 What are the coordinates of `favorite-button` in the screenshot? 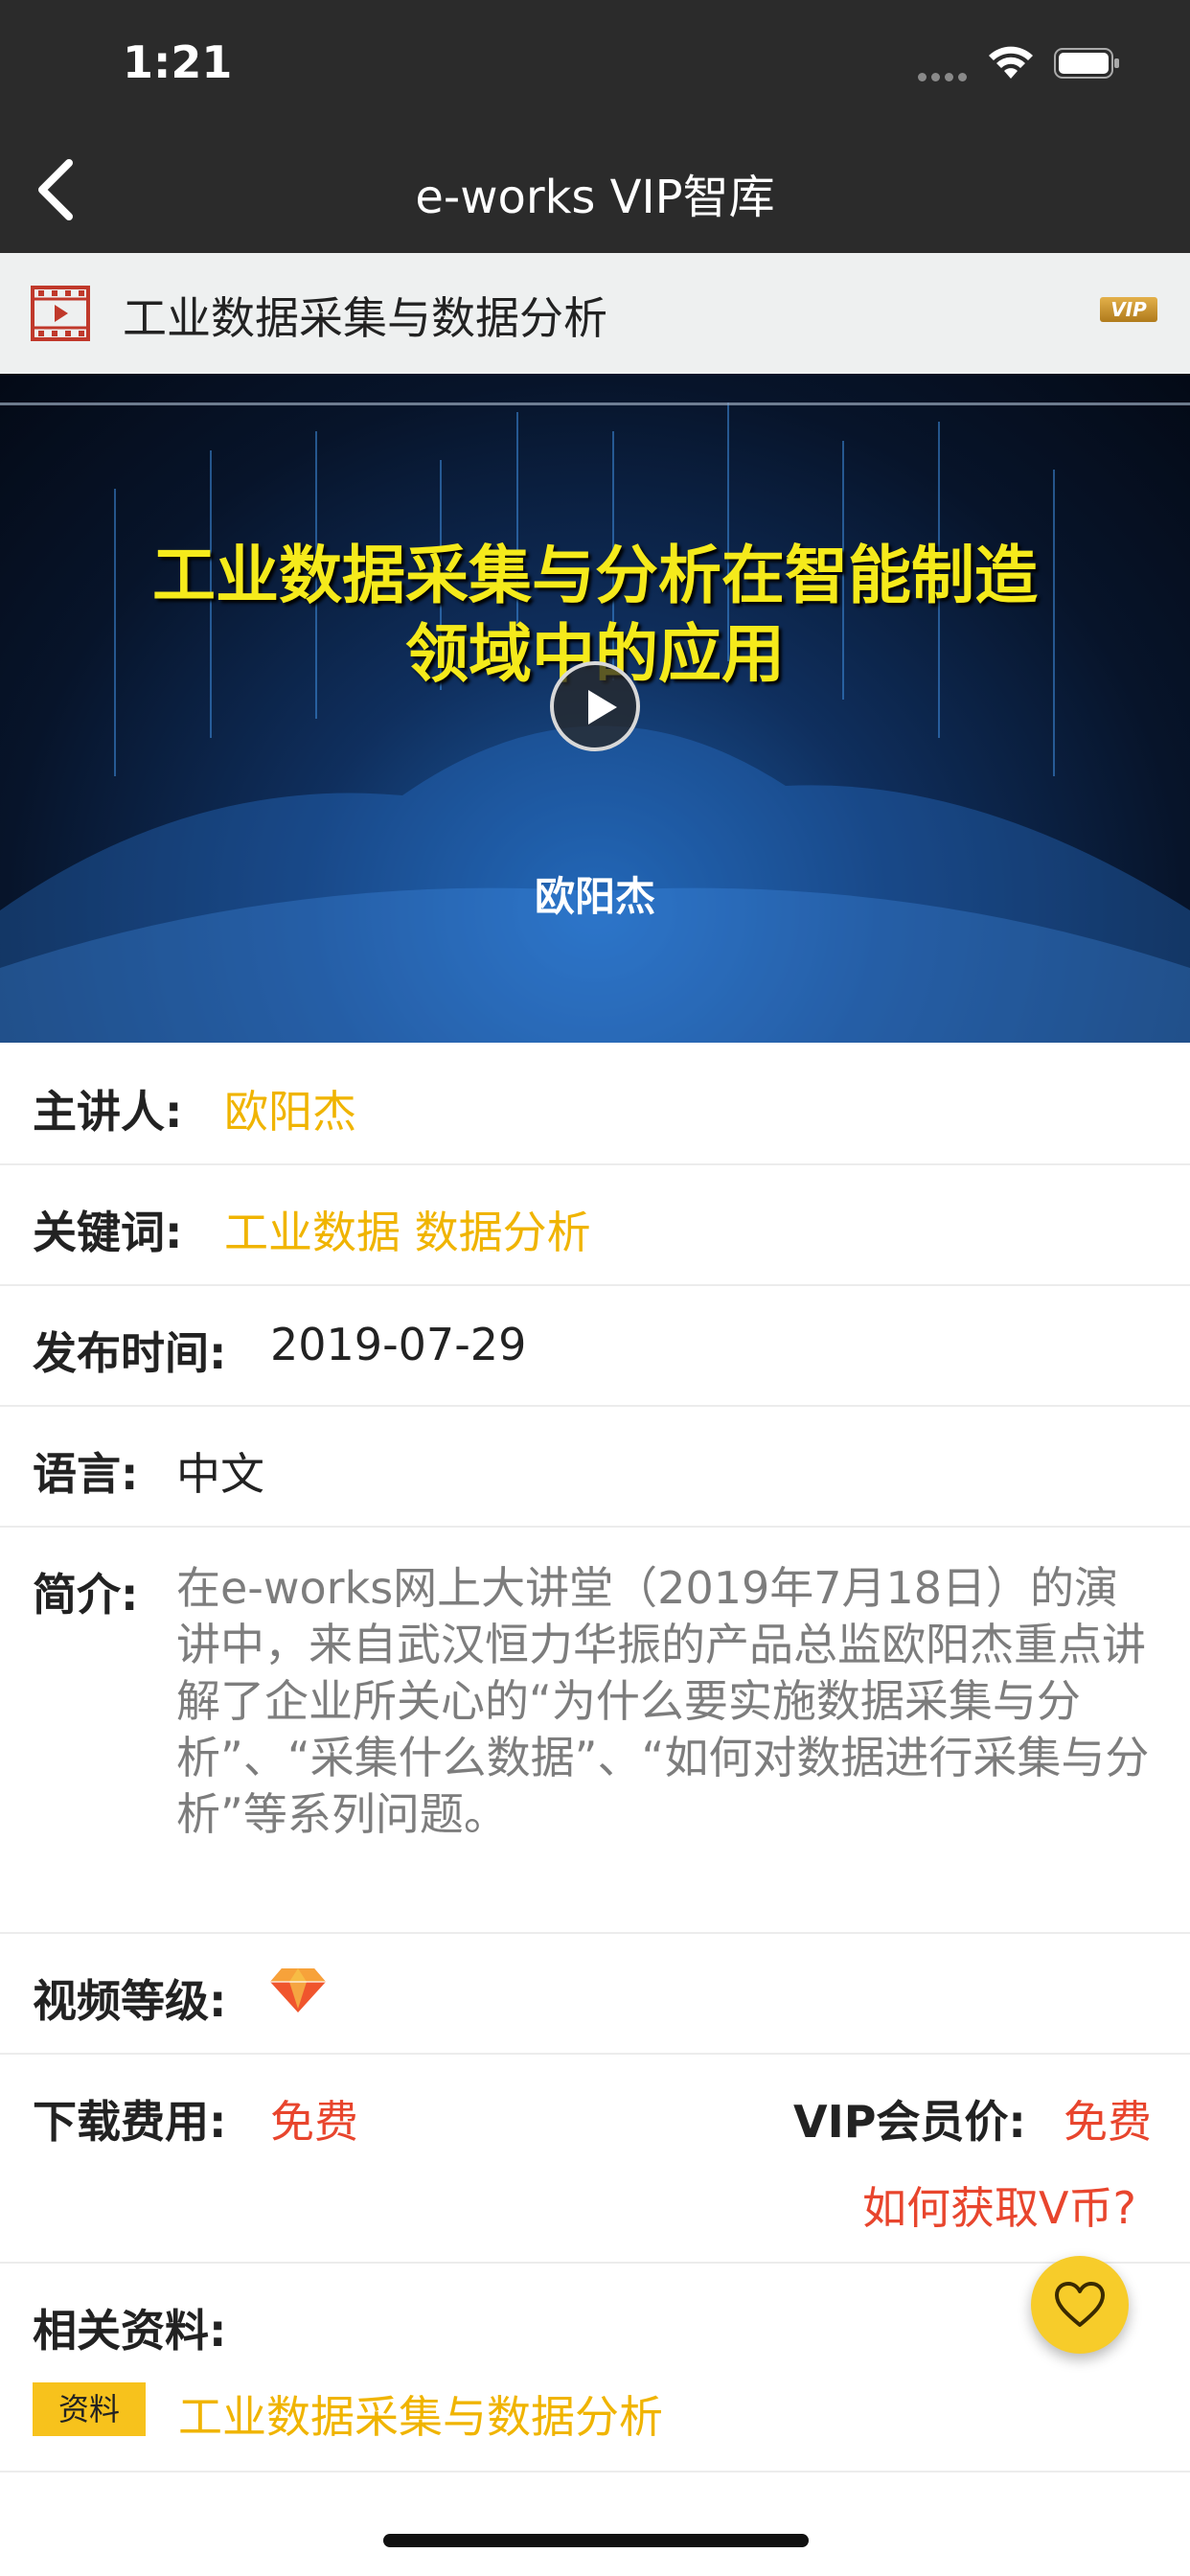 It's located at (1080, 2305).